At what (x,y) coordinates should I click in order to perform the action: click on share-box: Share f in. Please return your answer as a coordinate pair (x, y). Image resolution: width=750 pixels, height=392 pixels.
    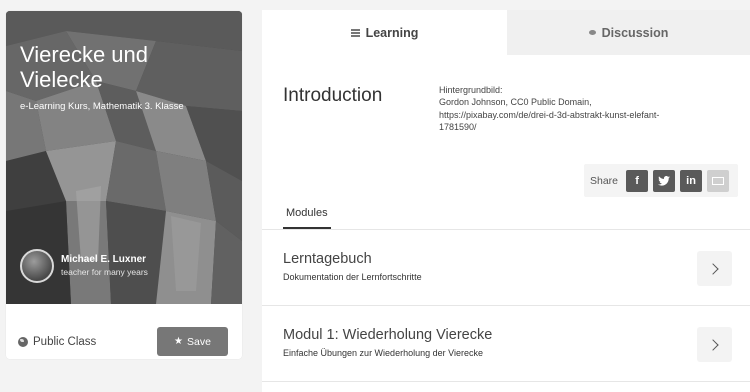
    Looking at the image, I should click on (661, 180).